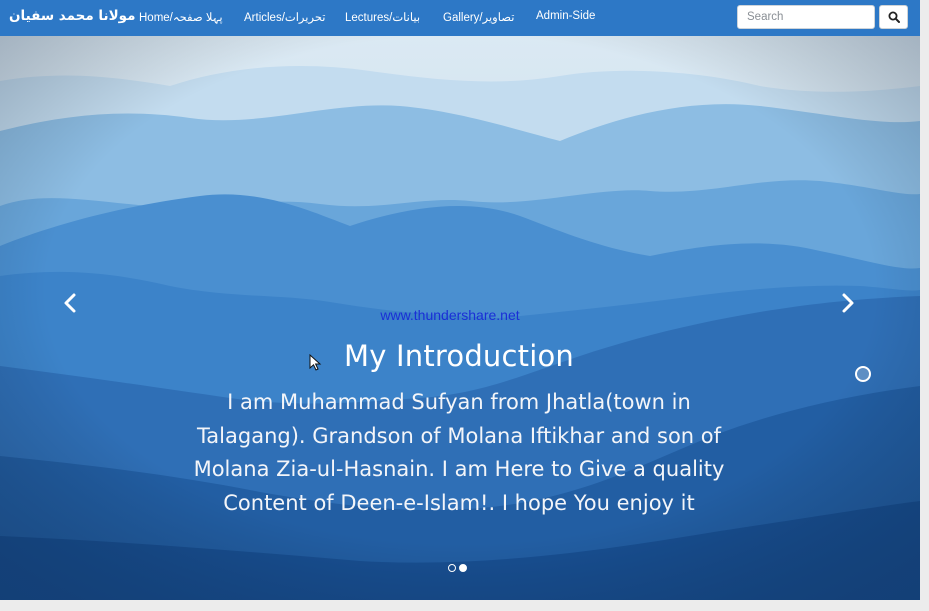 The height and width of the screenshot is (611, 929). What do you see at coordinates (924, 305) in the screenshot?
I see `vertical-scrollbar` at bounding box center [924, 305].